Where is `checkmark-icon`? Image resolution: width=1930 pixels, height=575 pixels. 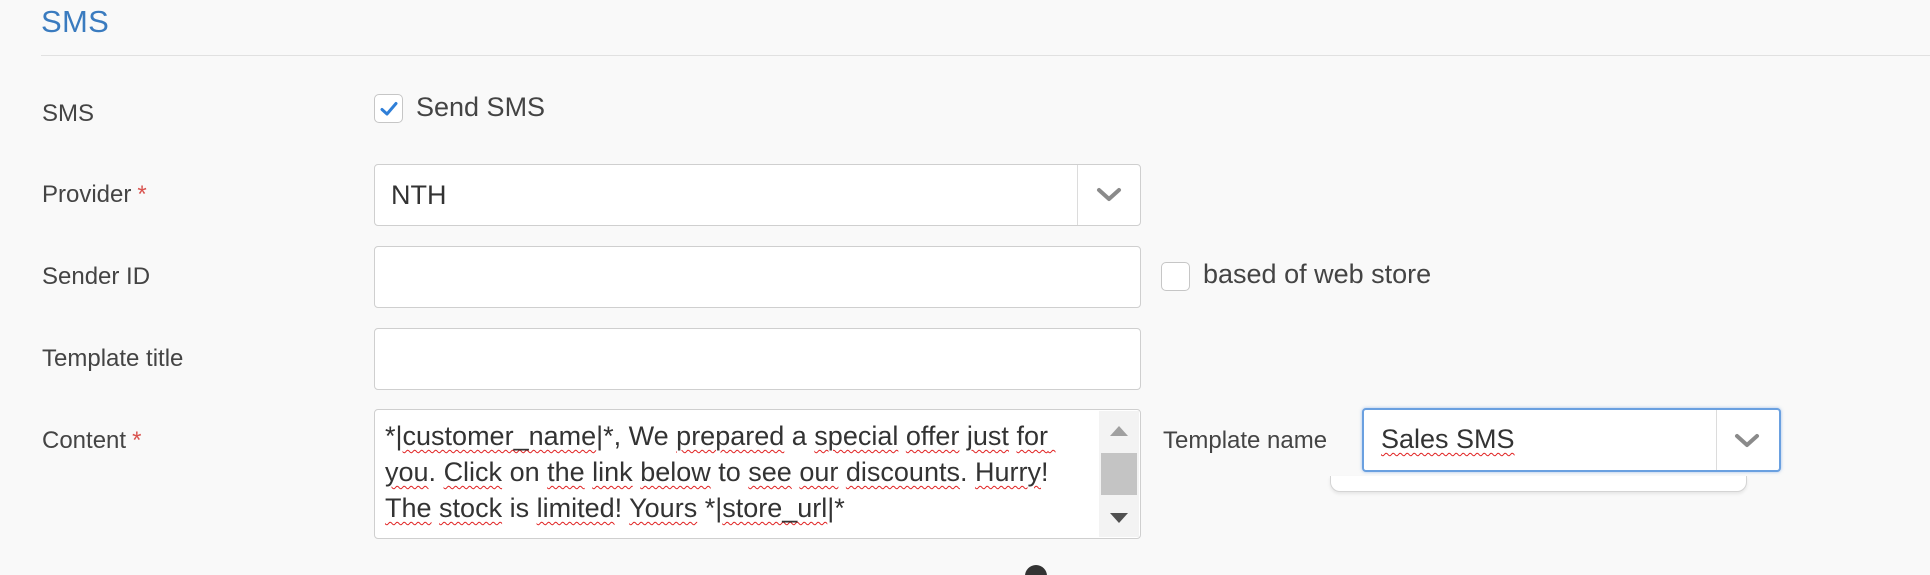
checkmark-icon is located at coordinates (389, 109).